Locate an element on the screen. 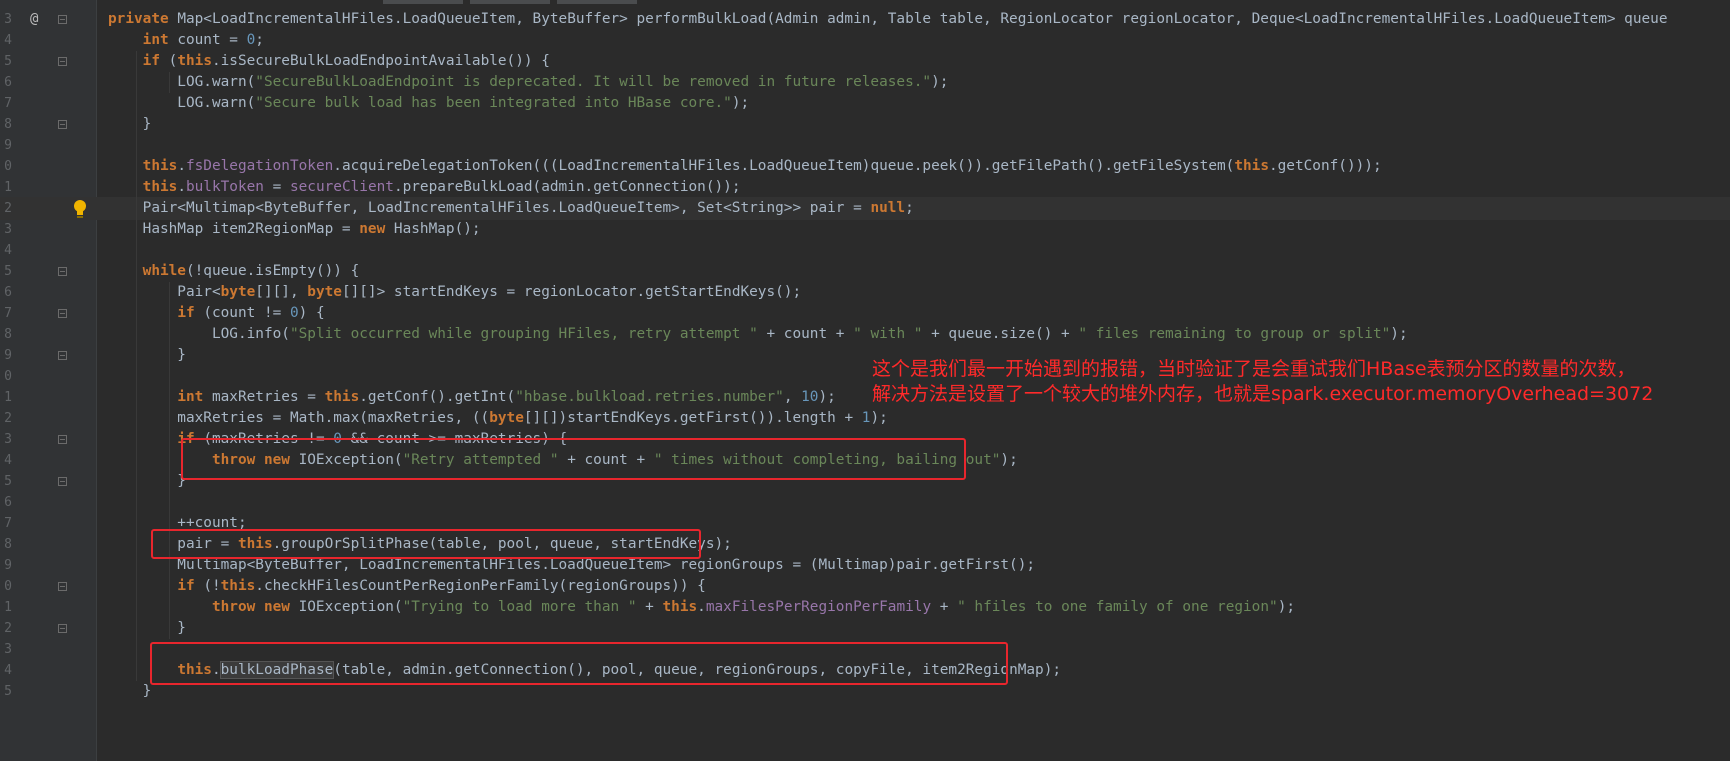 This screenshot has height=761, width=1730. code-text: while(!queue.isEmpty()) { is located at coordinates (234, 271).